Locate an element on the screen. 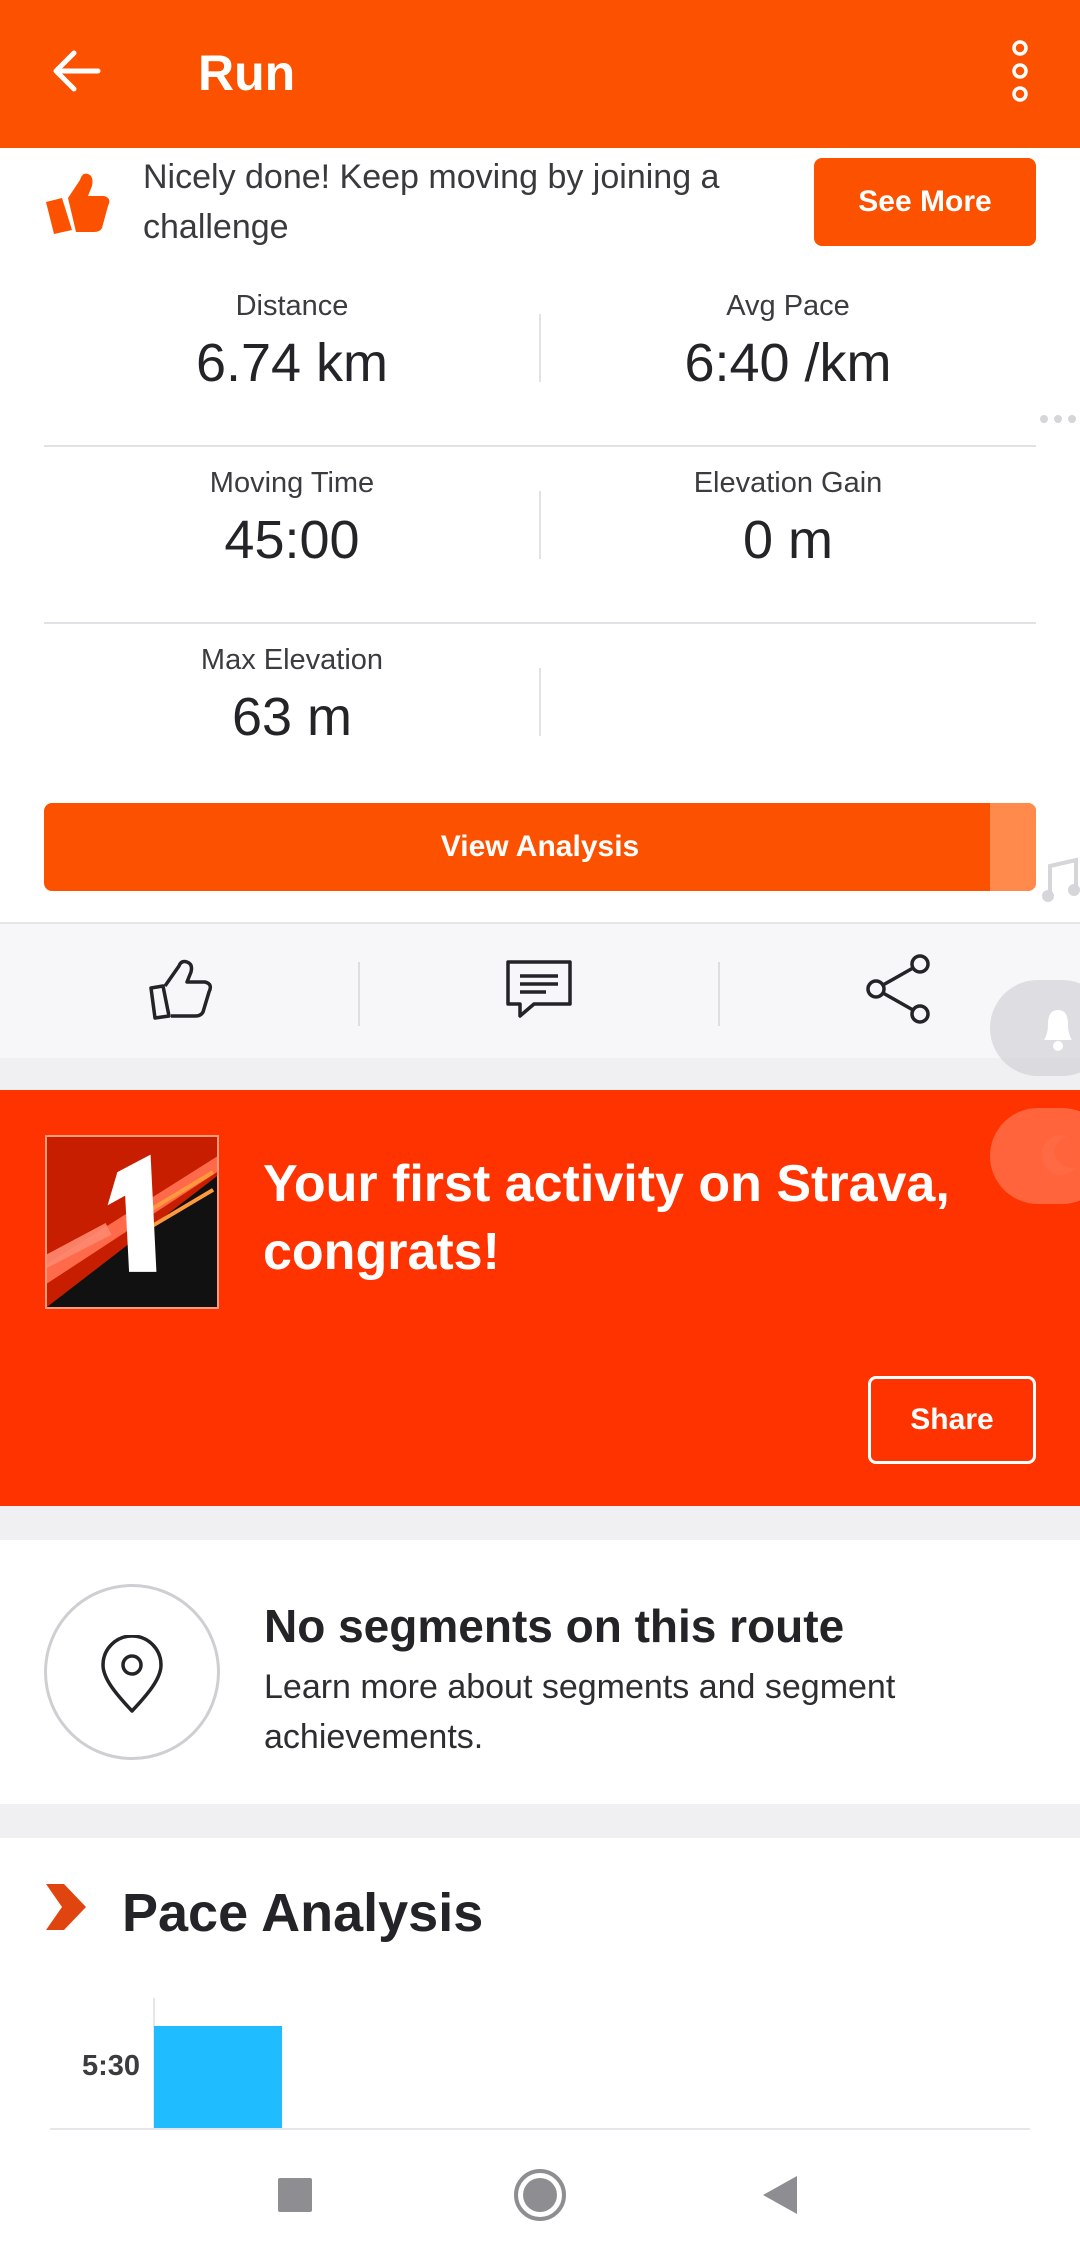 This screenshot has width=1080, height=2258. social-actions-bar is located at coordinates (540, 990).